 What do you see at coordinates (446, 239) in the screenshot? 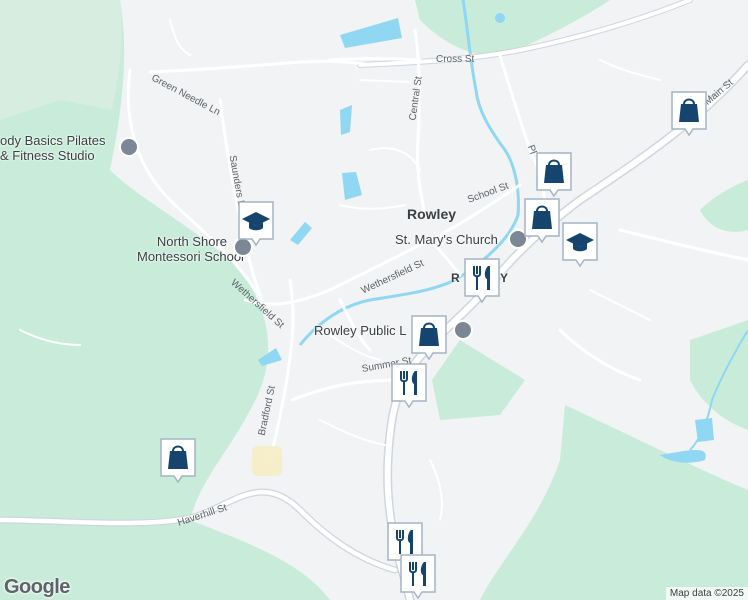
I see `poi-label-st-marys-church: St. Mary's Church` at bounding box center [446, 239].